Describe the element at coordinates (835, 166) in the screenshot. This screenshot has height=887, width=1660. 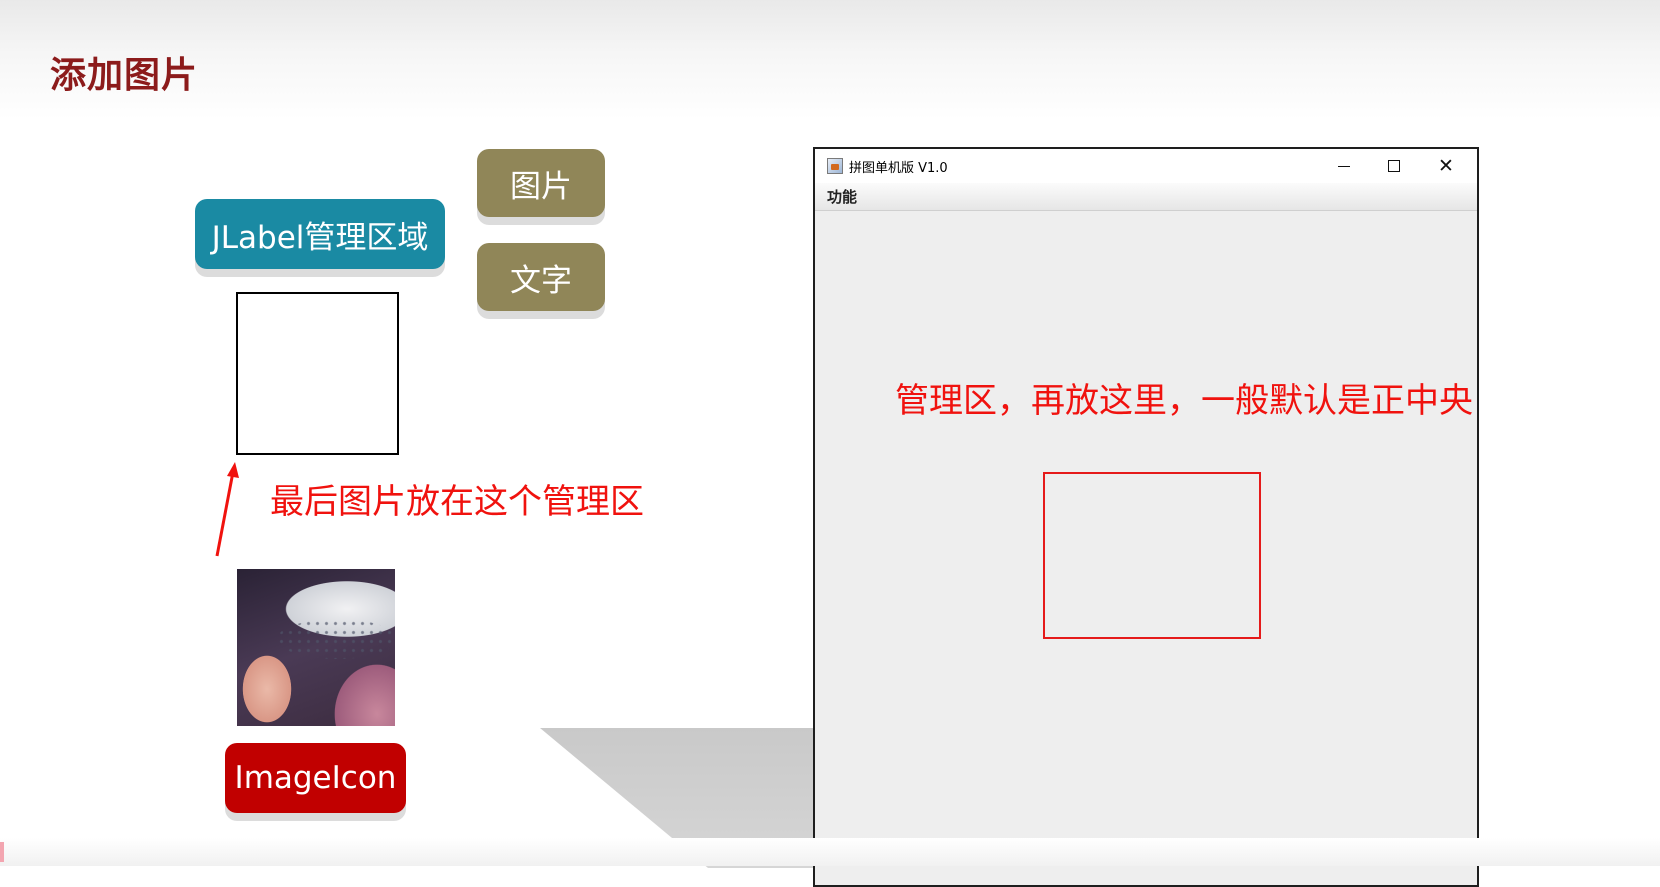
I see `java-app-icon` at that location.